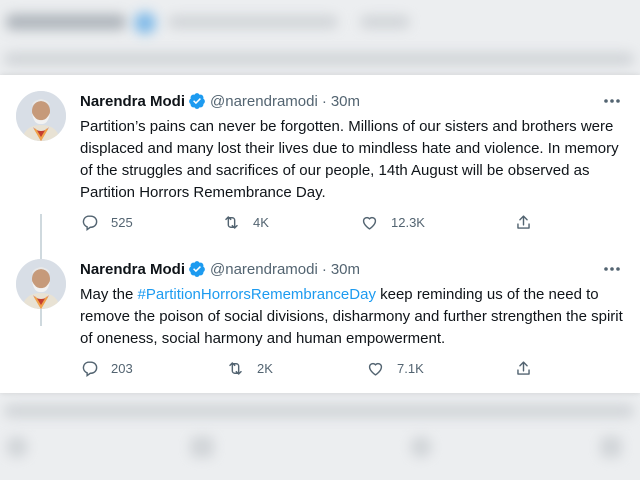 This screenshot has width=640, height=480. Describe the element at coordinates (145, 23) in the screenshot. I see `blurred-verified` at that location.